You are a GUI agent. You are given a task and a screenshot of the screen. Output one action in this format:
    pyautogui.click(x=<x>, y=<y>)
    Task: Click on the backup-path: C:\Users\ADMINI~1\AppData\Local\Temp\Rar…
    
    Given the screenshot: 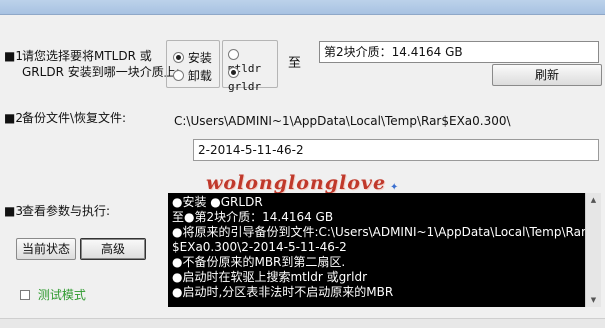 What is the action you would take?
    pyautogui.click(x=342, y=121)
    